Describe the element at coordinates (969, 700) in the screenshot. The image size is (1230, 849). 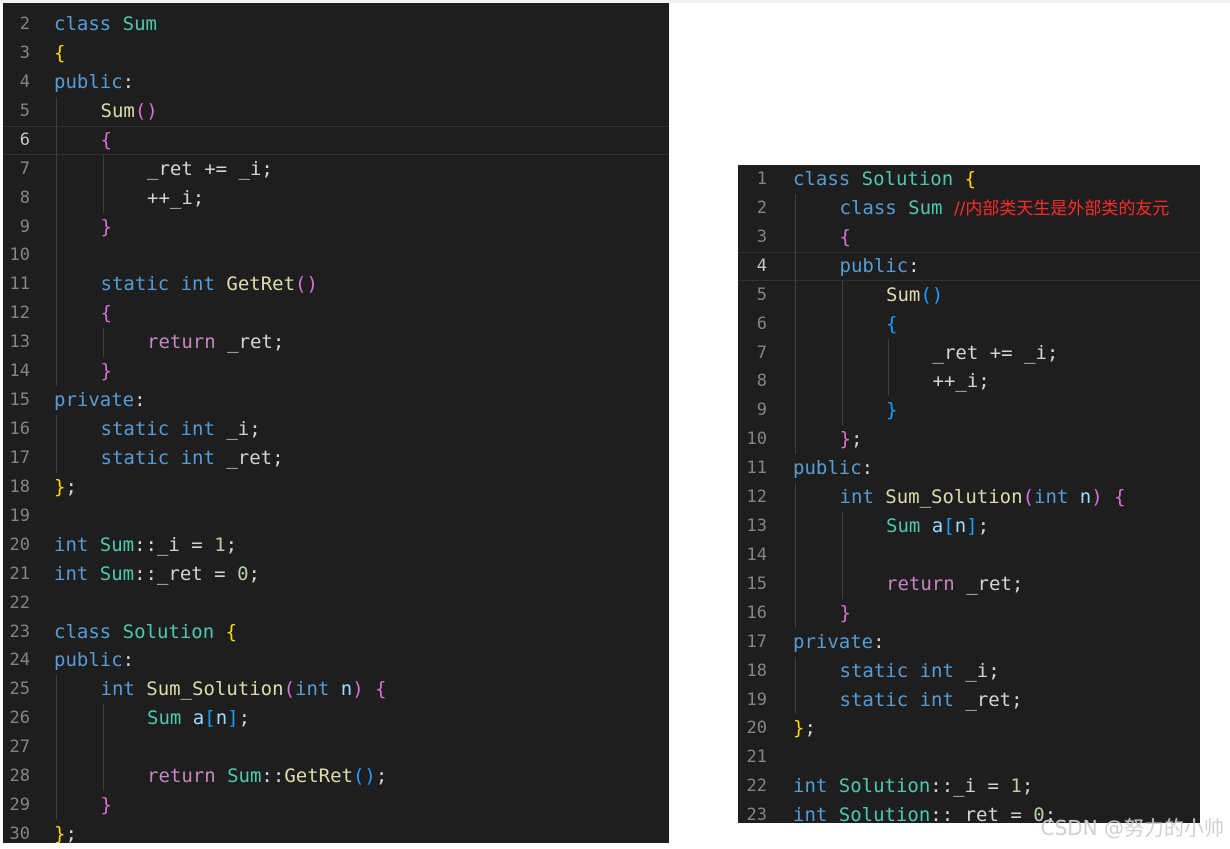
I see `code-line: 19 static int _ret;` at that location.